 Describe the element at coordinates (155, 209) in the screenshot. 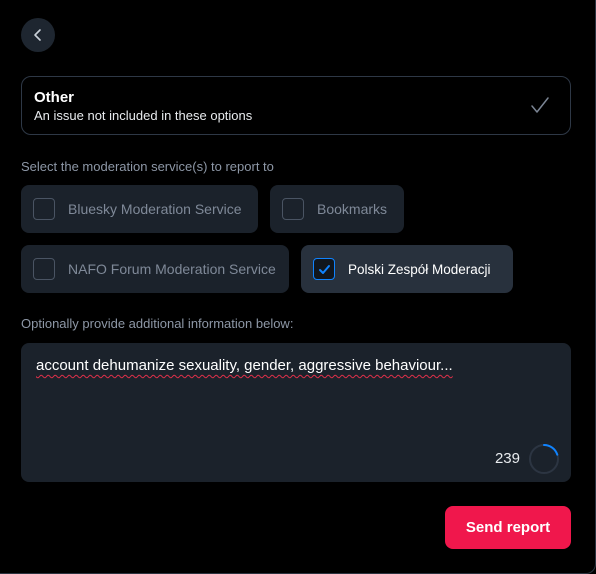

I see `service-label: Bluesky Moderation Service` at that location.